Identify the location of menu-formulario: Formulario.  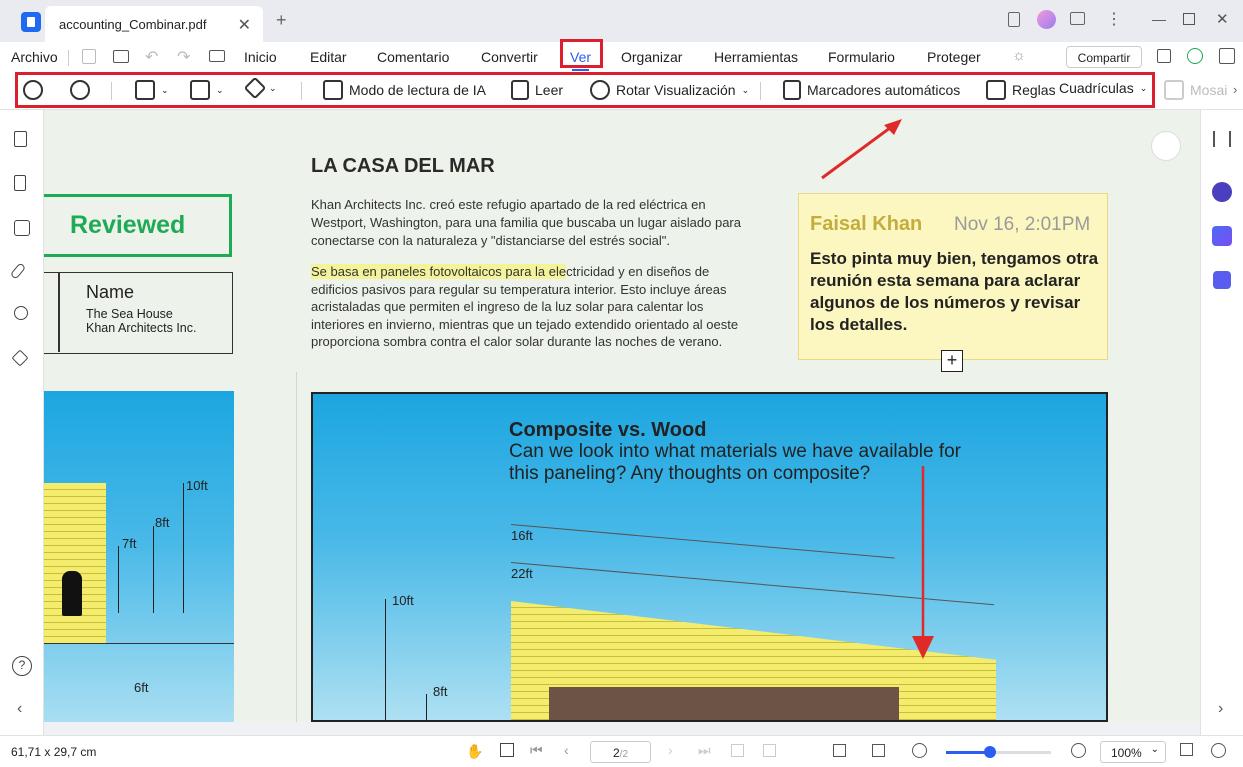
(861, 57).